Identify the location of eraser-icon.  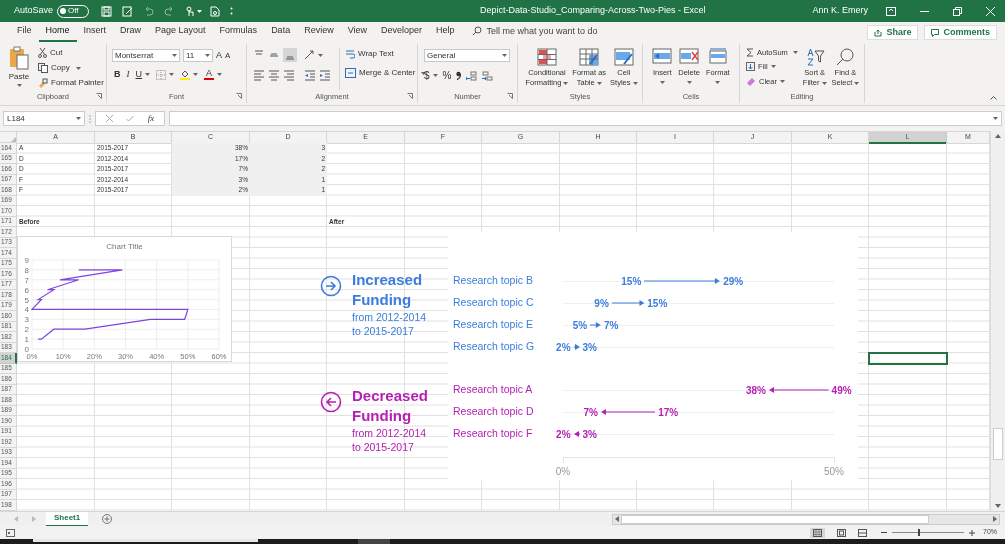
(751, 81).